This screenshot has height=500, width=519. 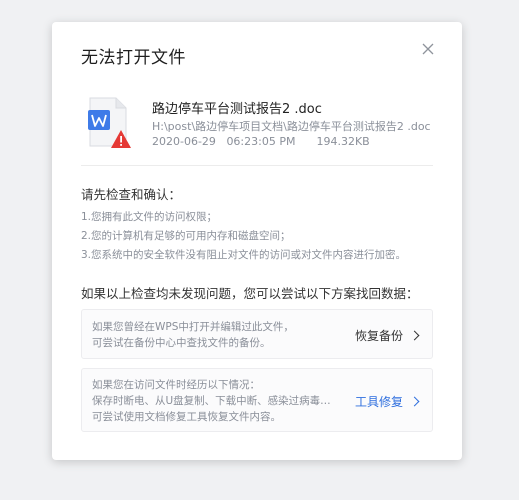 I want to click on close-icon, so click(x=428, y=49).